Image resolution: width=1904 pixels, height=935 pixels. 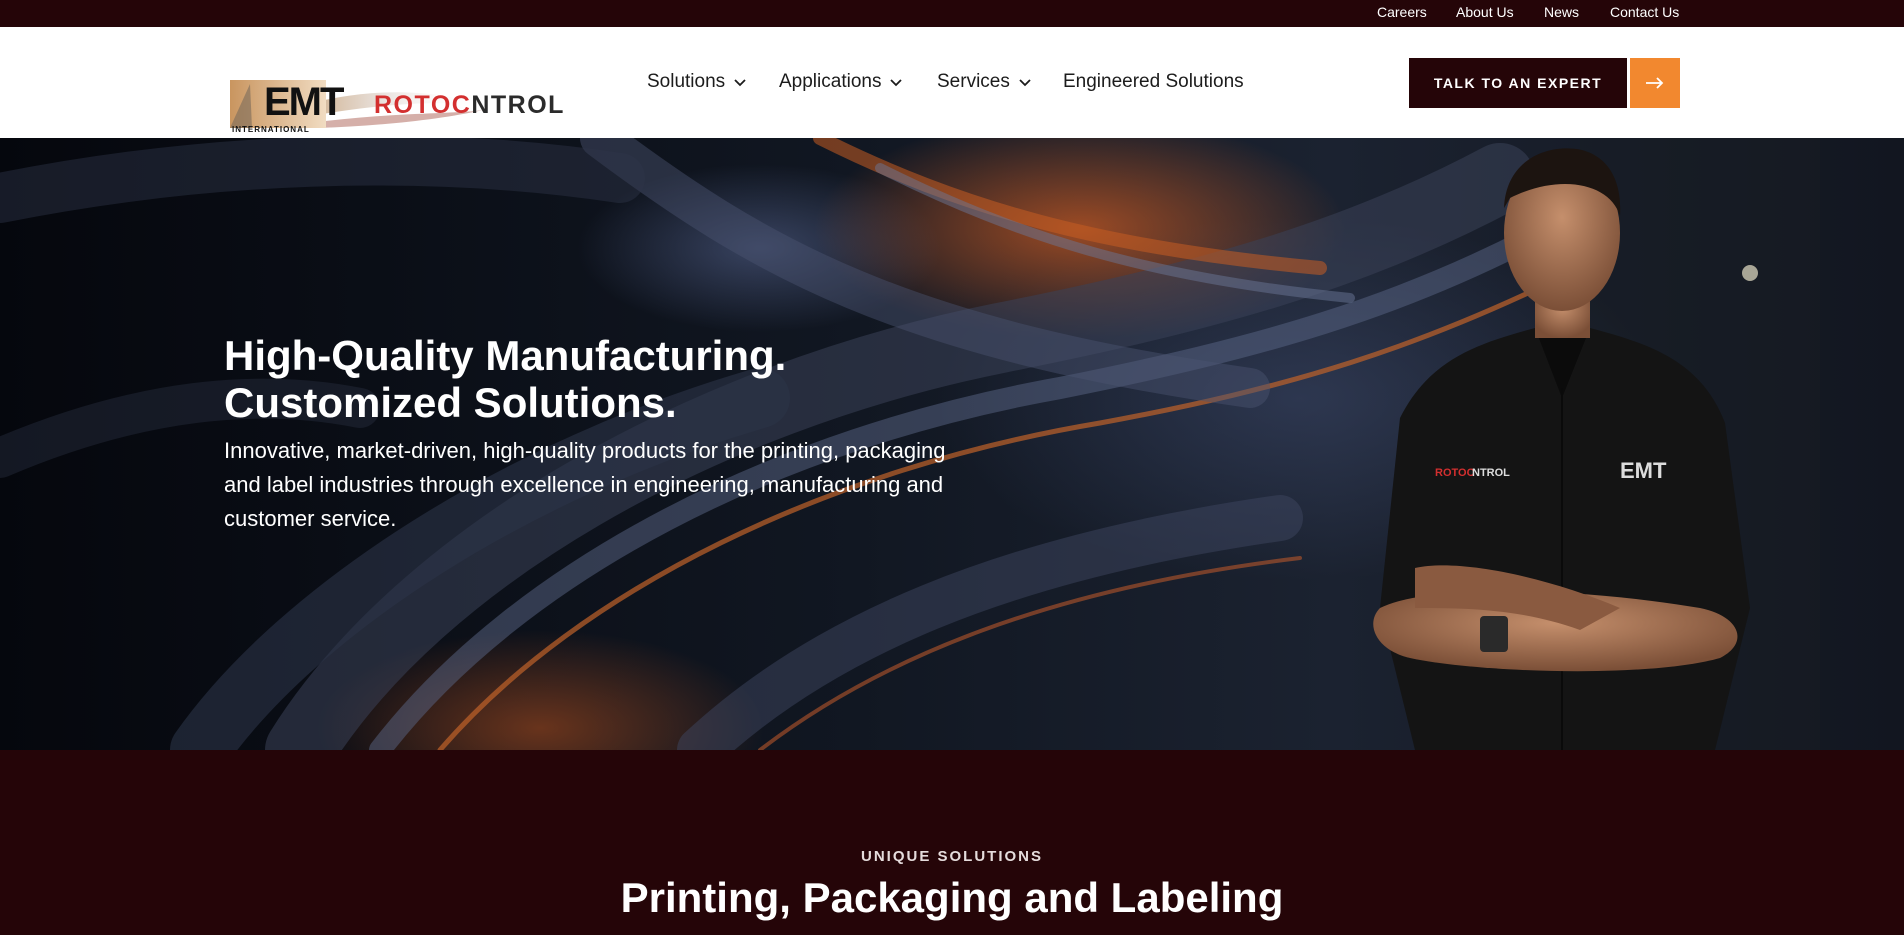 What do you see at coordinates (423, 105) in the screenshot?
I see `logo-roto-text: ROTOC` at bounding box center [423, 105].